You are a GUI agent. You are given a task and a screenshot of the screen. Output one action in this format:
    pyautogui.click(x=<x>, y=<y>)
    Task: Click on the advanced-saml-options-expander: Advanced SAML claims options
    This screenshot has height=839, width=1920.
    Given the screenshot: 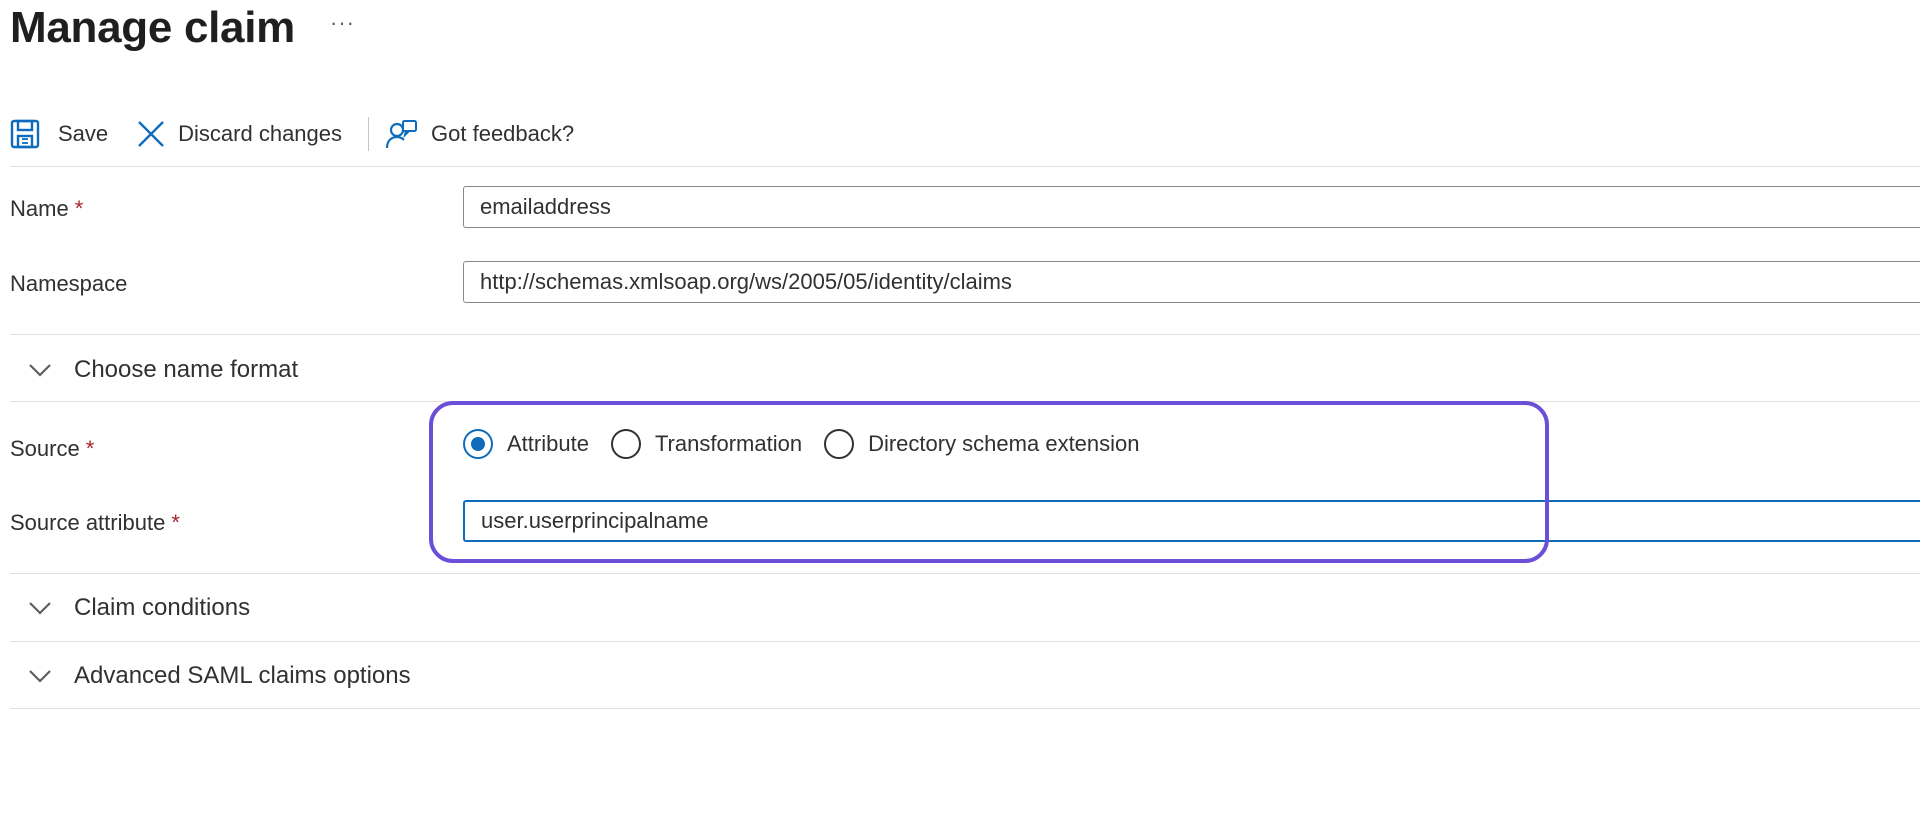 What is the action you would take?
    pyautogui.click(x=219, y=676)
    